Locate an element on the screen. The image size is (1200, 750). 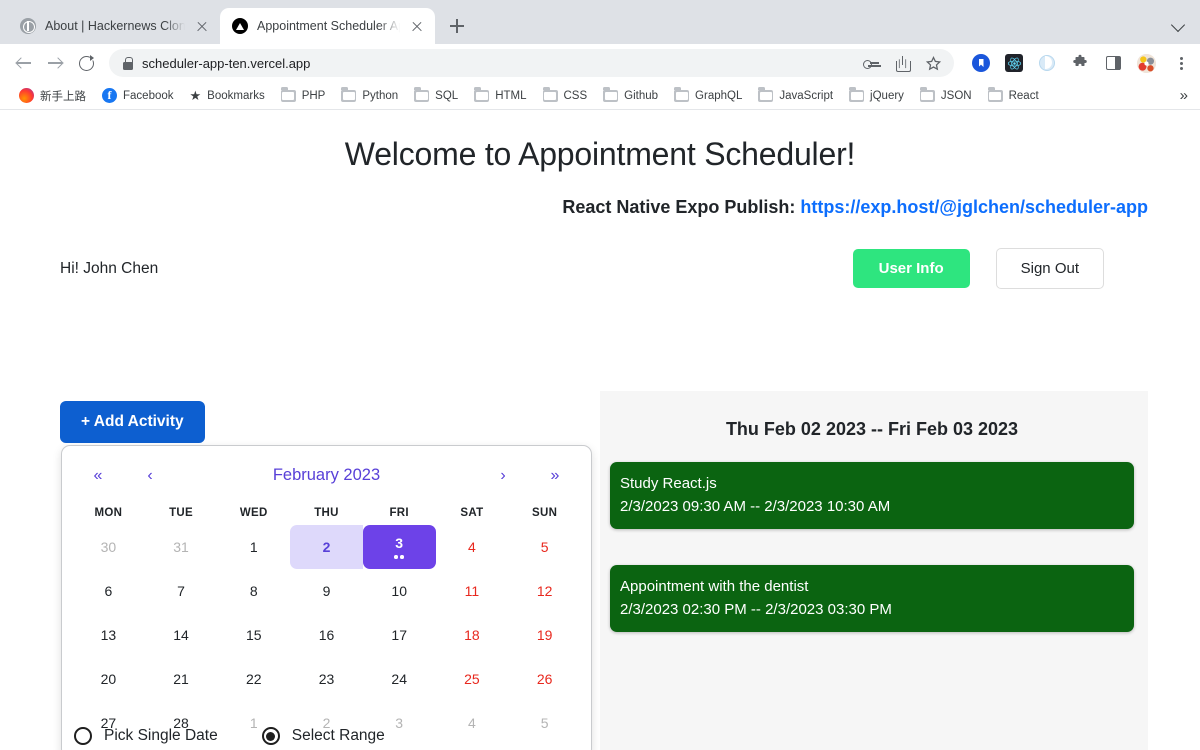
calendar-day-cell: 1 is located at coordinates (253, 547).